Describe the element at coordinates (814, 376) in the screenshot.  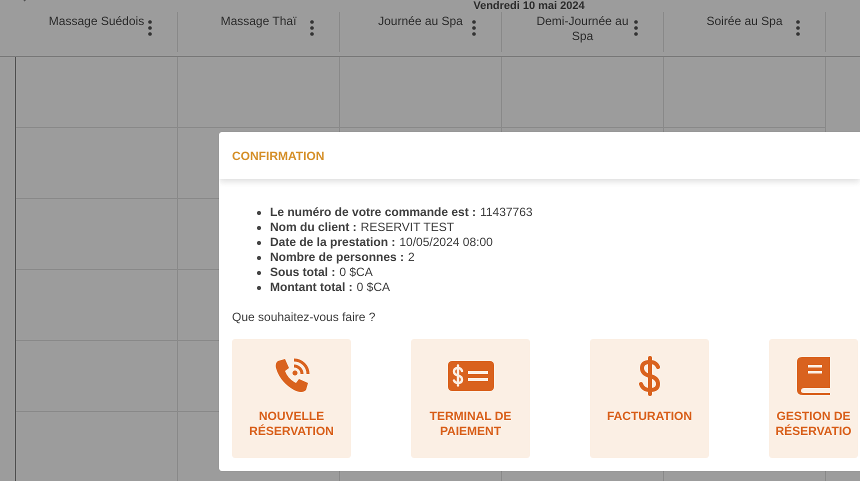
I see `book-icon` at that location.